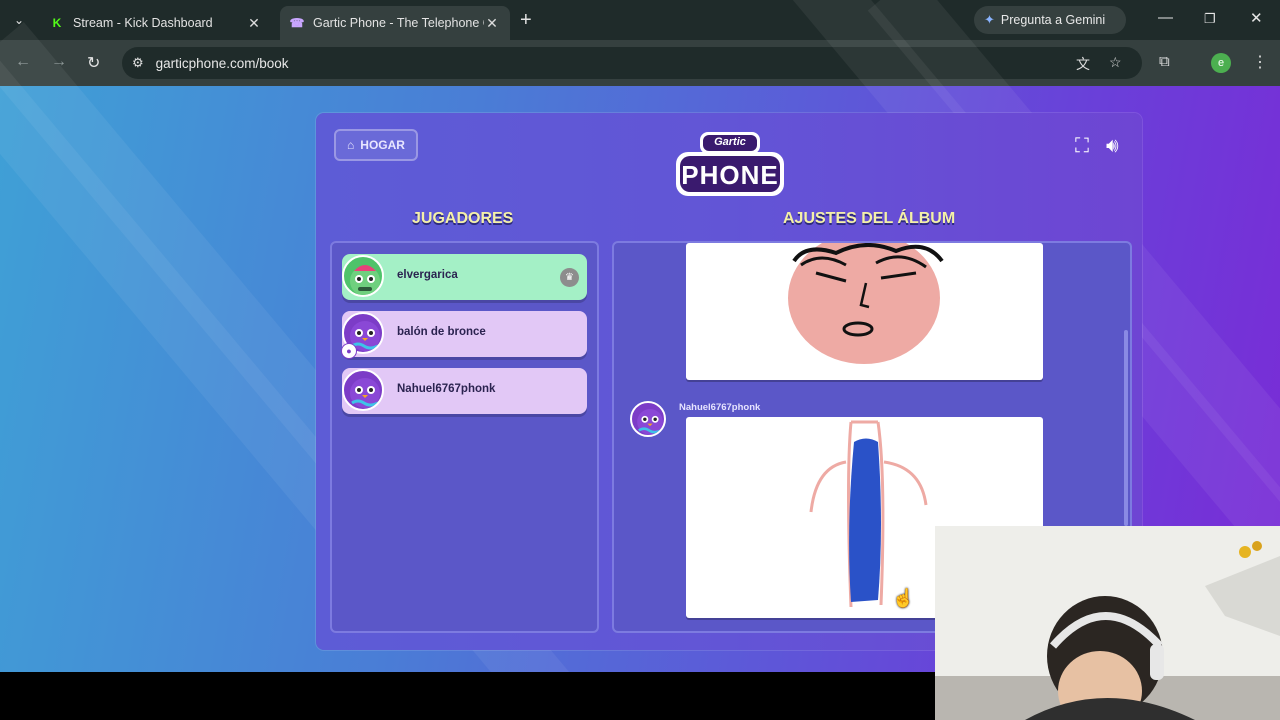 Image resolution: width=1280 pixels, height=720 pixels. I want to click on home-label: HOGAR, so click(382, 145).